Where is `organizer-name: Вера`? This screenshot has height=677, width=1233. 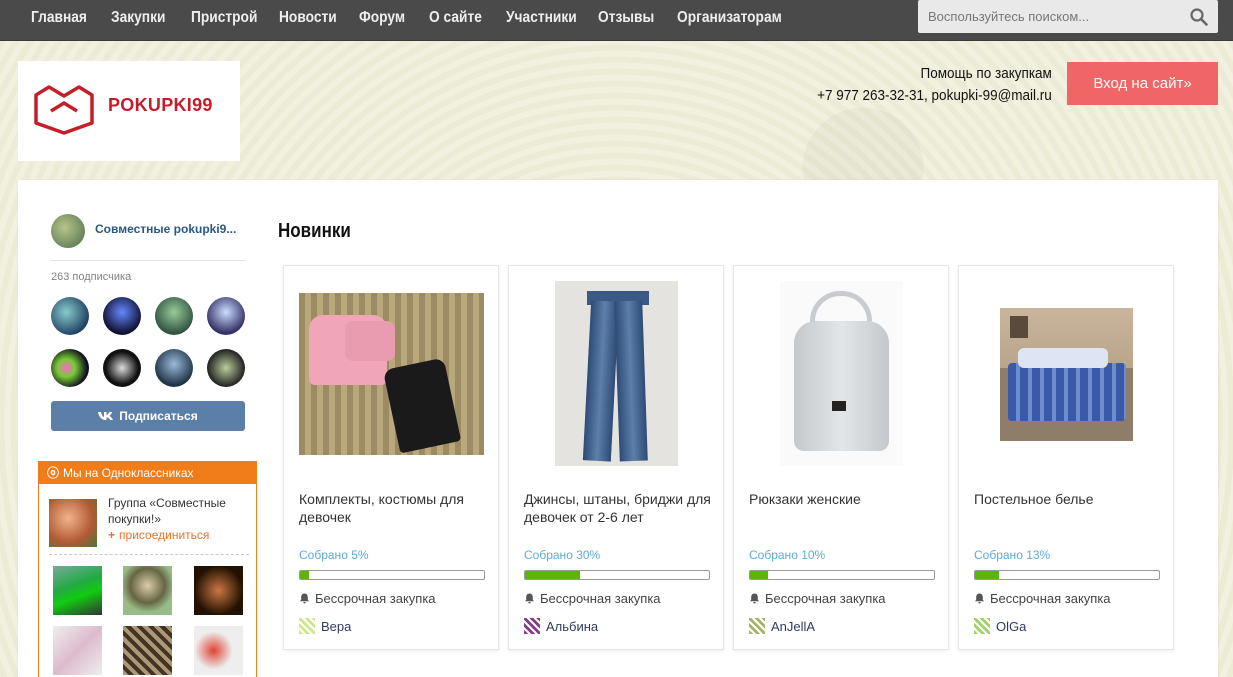
organizer-name: Вера is located at coordinates (336, 626).